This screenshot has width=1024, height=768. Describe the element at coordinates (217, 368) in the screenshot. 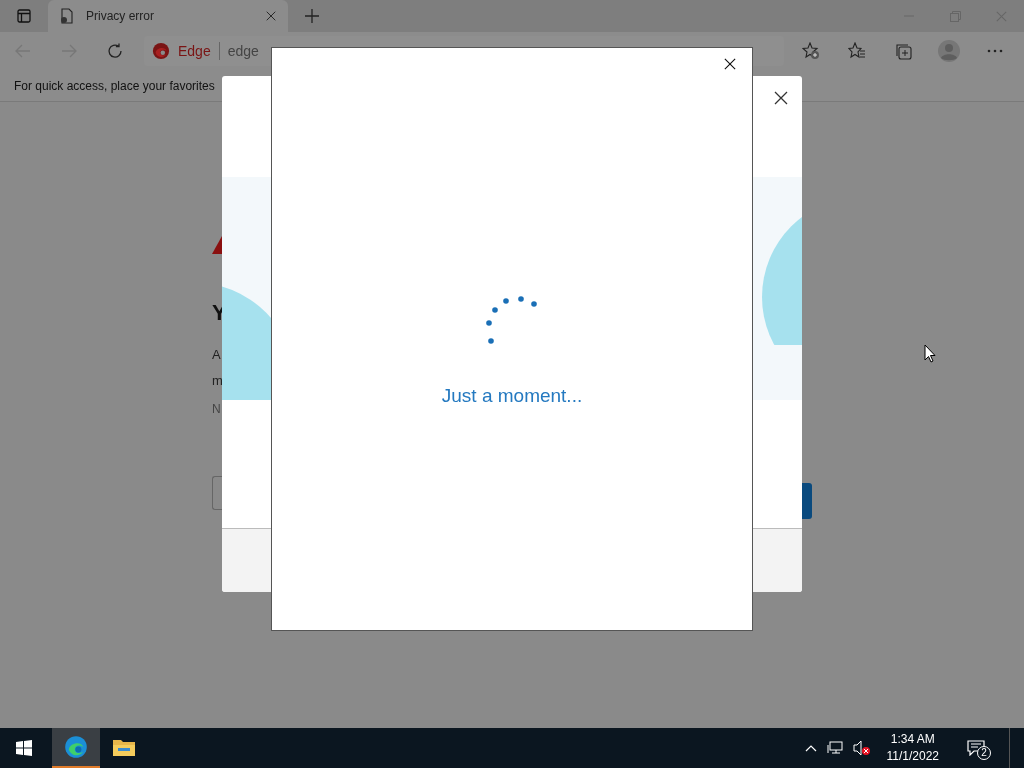

I see `error-paragraph: A m` at that location.